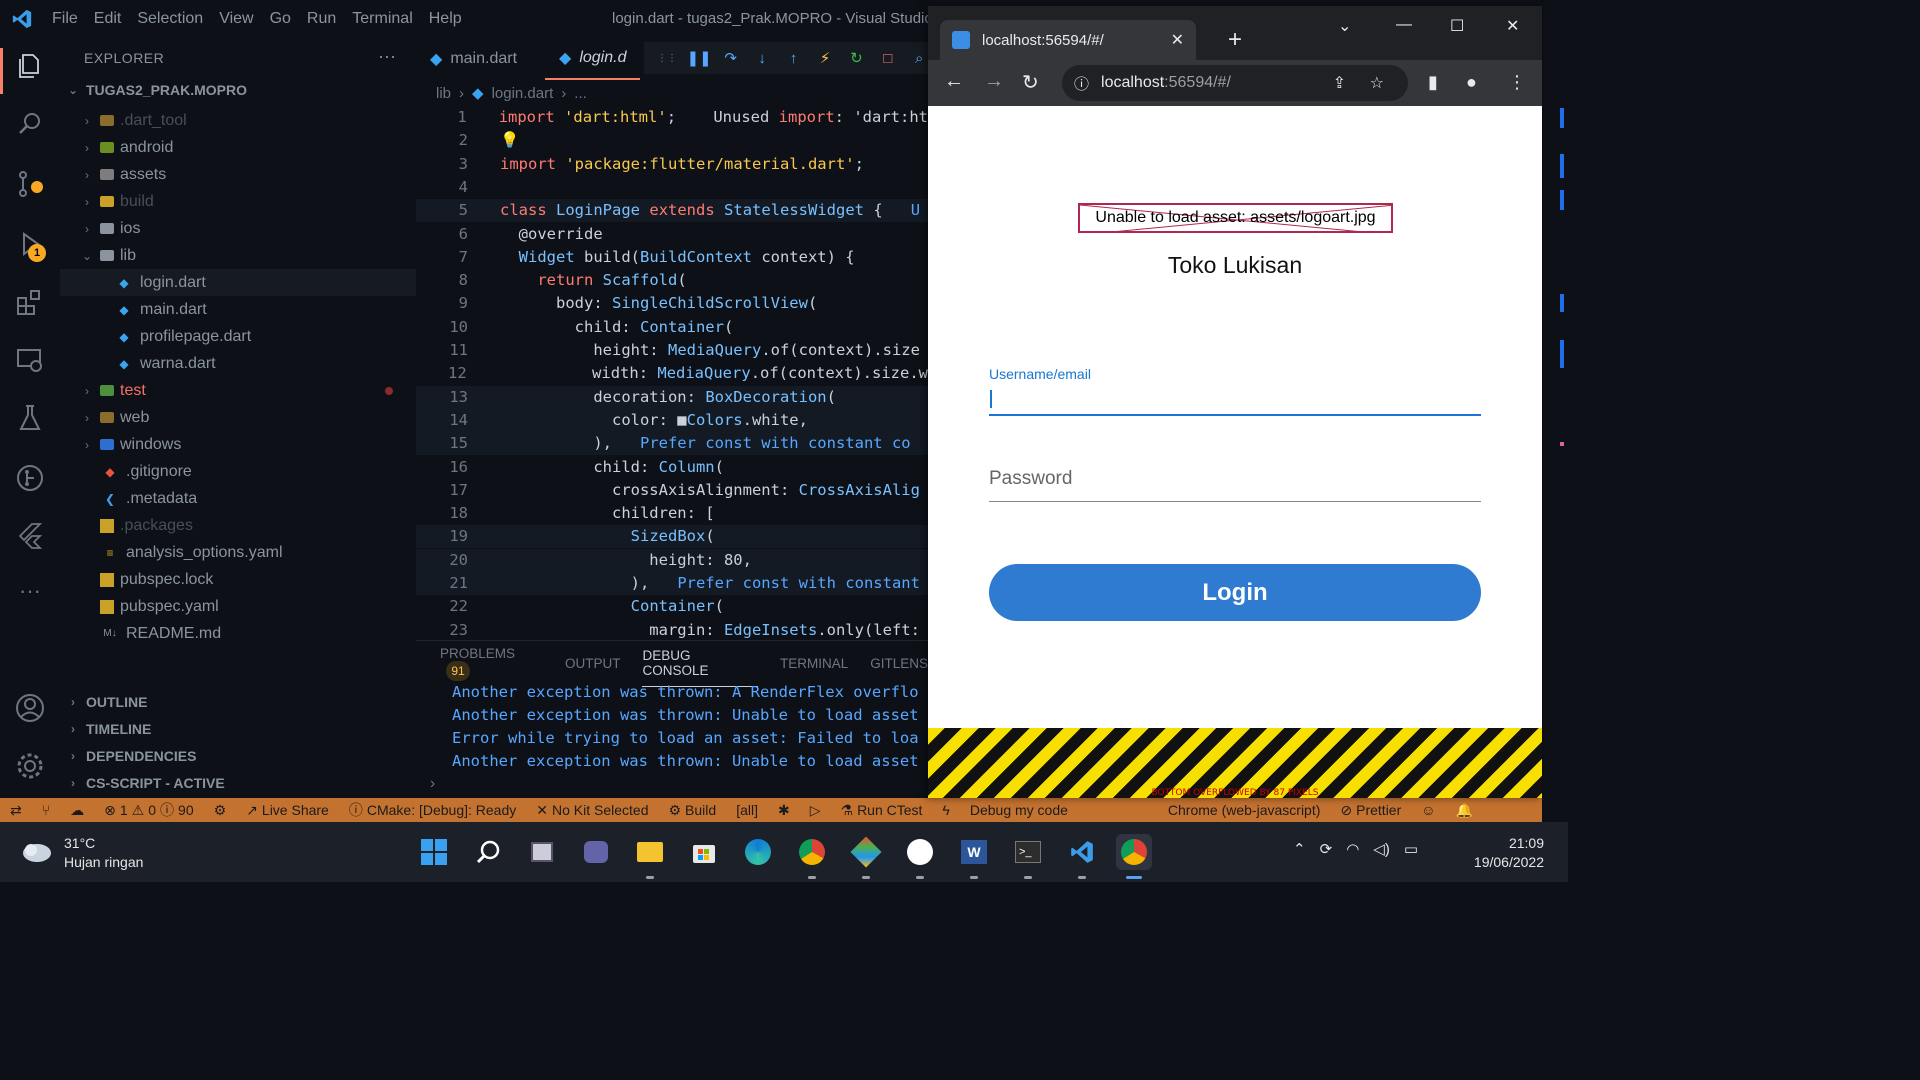 The width and height of the screenshot is (1920, 1080). Describe the element at coordinates (321, 19) in the screenshot. I see `menu-run: Run` at that location.